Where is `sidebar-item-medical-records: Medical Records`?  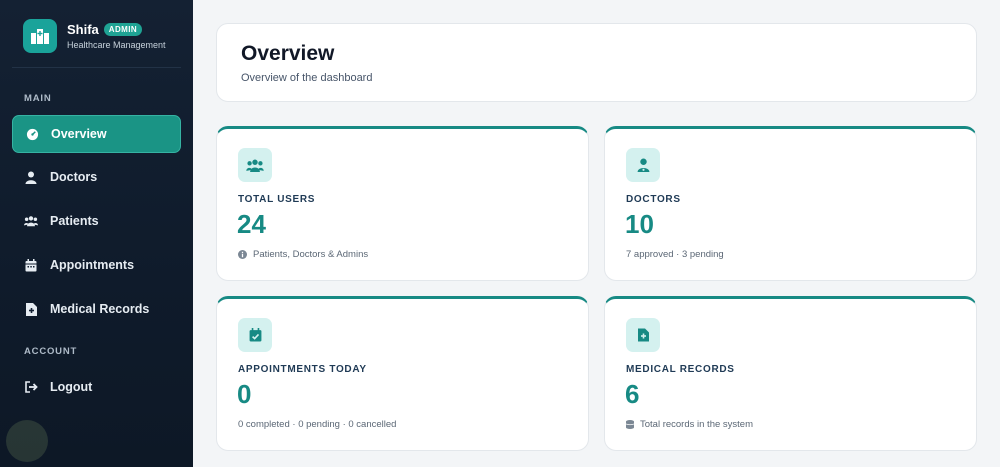 sidebar-item-medical-records: Medical Records is located at coordinates (96, 309).